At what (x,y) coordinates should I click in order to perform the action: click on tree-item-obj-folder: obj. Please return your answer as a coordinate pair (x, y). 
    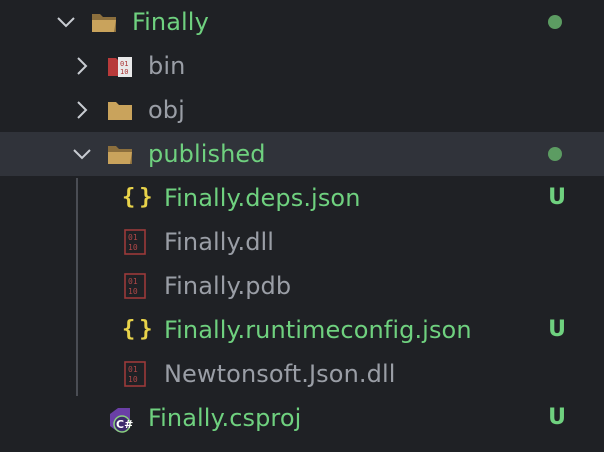
    Looking at the image, I should click on (302, 110).